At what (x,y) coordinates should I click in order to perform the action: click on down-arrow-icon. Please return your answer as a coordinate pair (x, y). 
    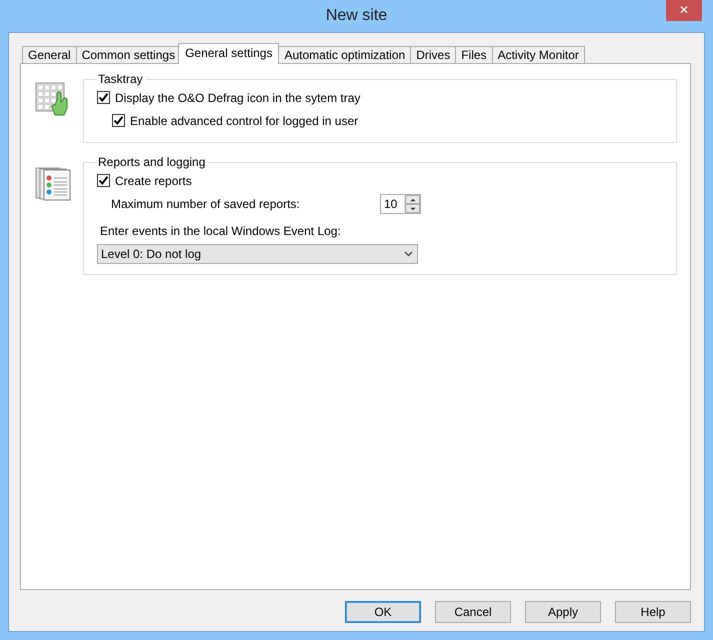
    Looking at the image, I should click on (412, 209).